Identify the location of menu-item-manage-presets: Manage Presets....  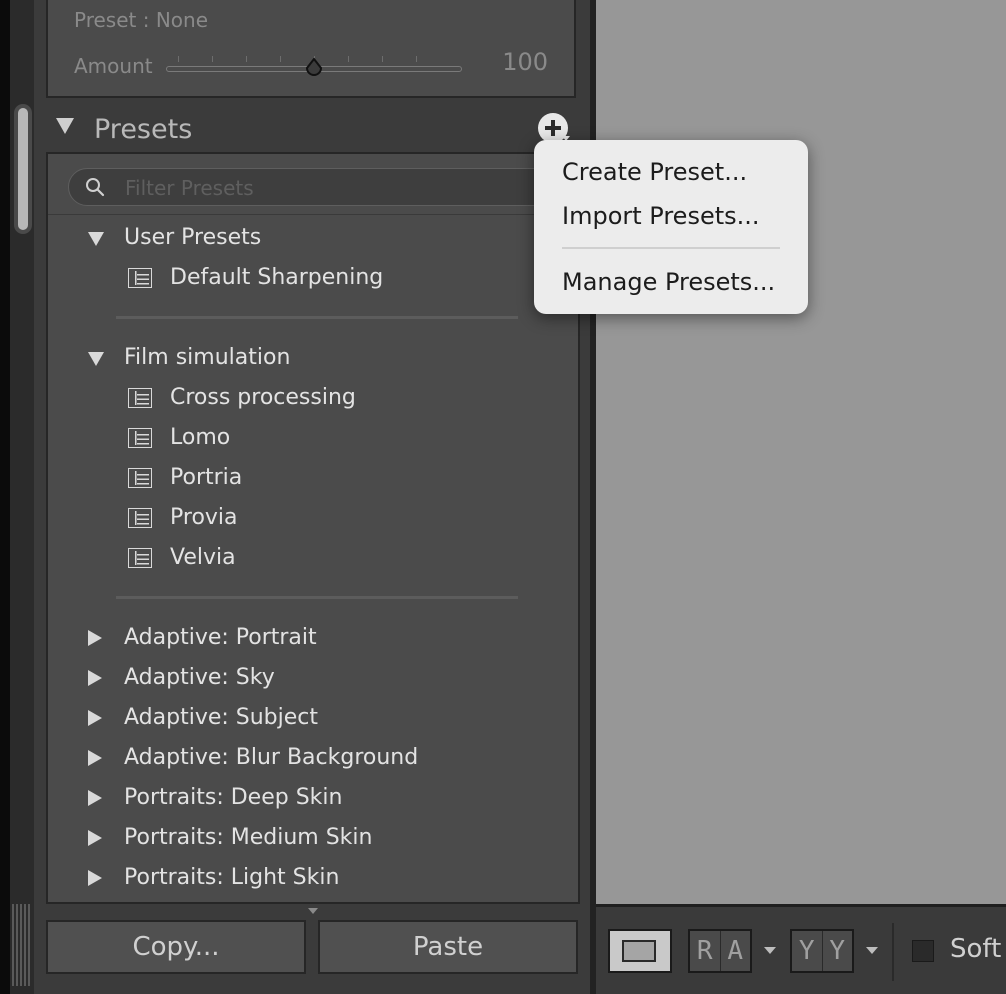
(668, 282).